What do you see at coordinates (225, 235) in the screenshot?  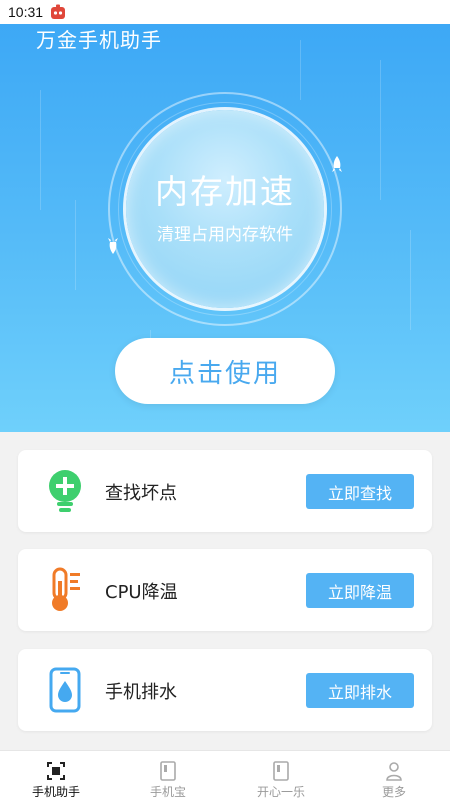 I see `circle-subtitle: 清理占用内存软件` at bounding box center [225, 235].